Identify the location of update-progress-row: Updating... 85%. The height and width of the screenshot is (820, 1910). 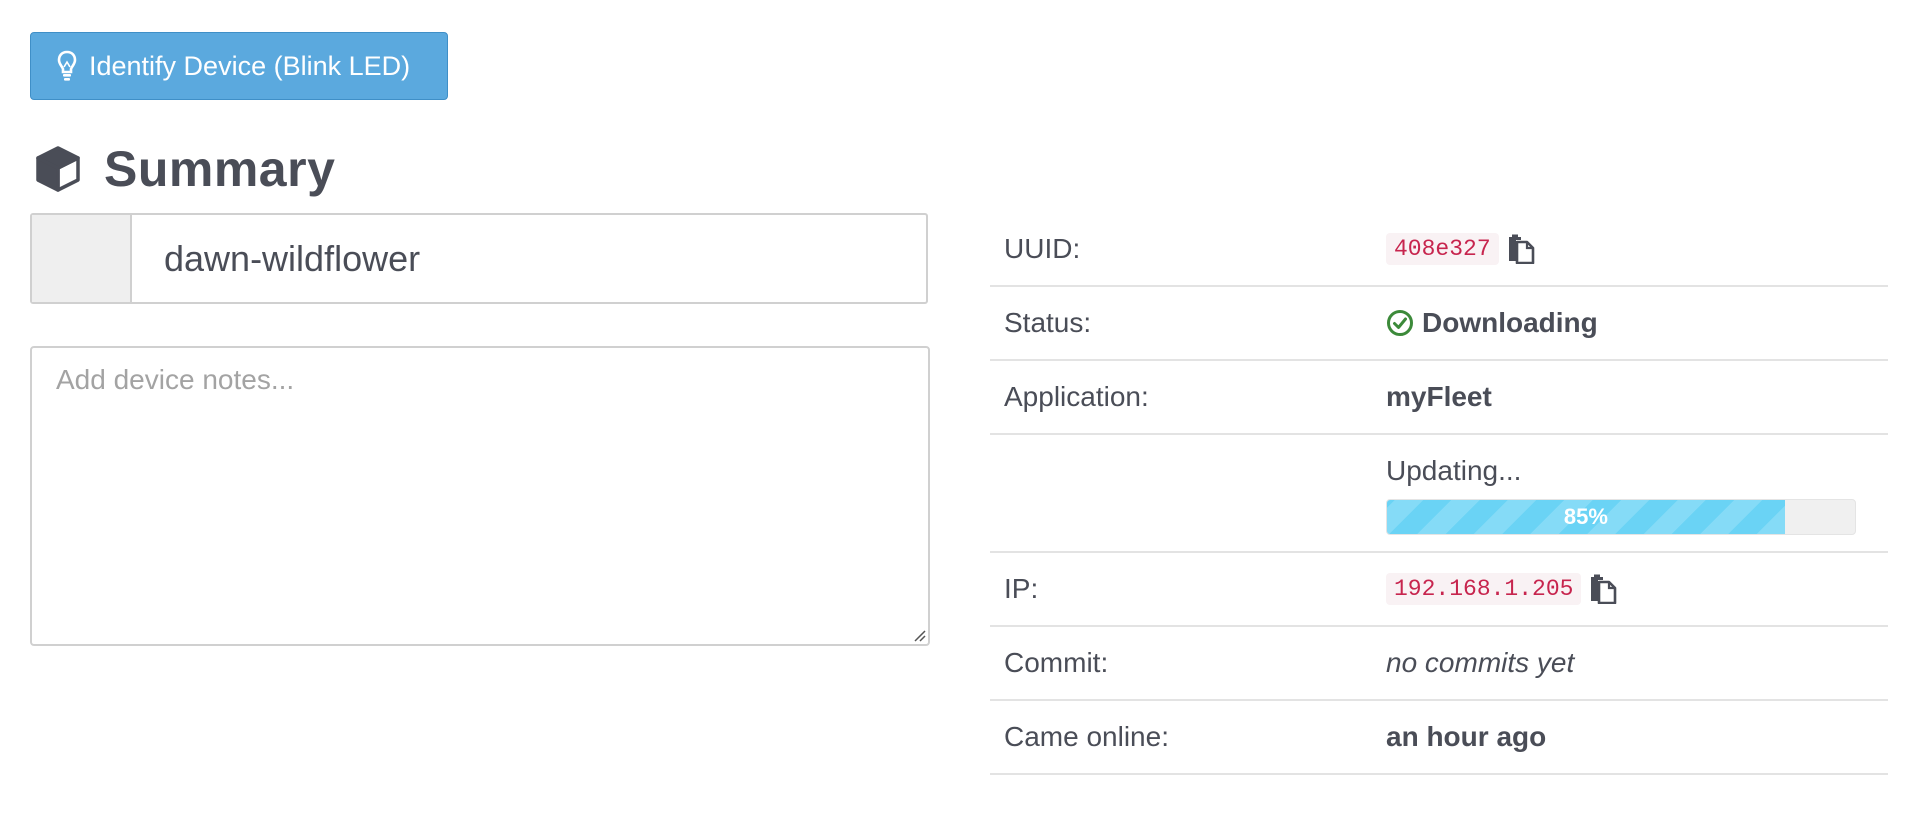
(1439, 494).